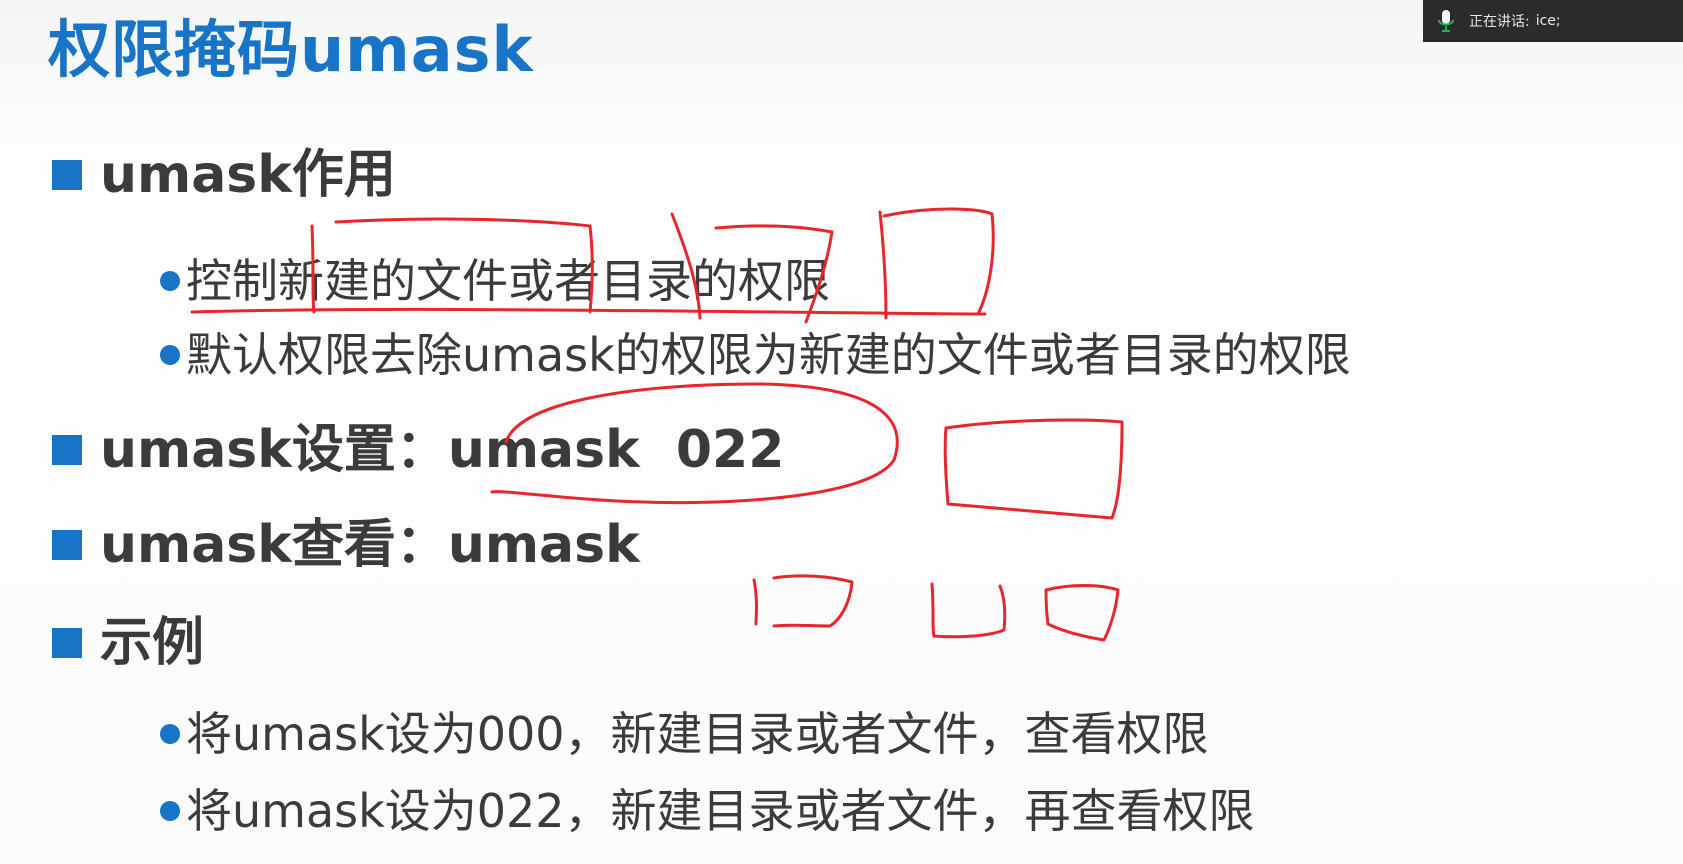 This screenshot has width=1683, height=864. I want to click on bullet-umask-set: umask设置：umask 022, so click(418, 450).